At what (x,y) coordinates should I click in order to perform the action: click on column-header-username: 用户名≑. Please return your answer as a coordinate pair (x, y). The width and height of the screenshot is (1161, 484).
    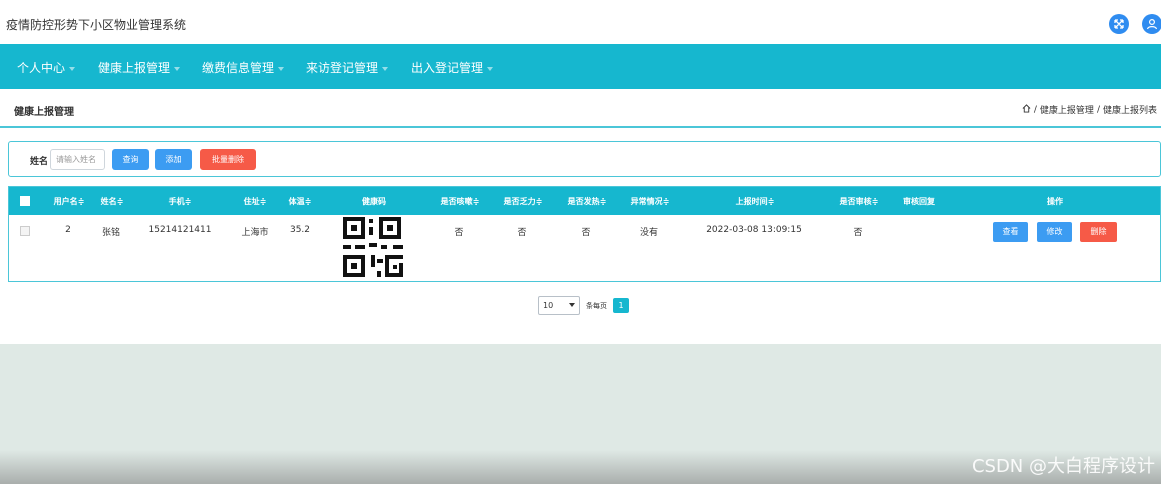
    Looking at the image, I should click on (69, 201).